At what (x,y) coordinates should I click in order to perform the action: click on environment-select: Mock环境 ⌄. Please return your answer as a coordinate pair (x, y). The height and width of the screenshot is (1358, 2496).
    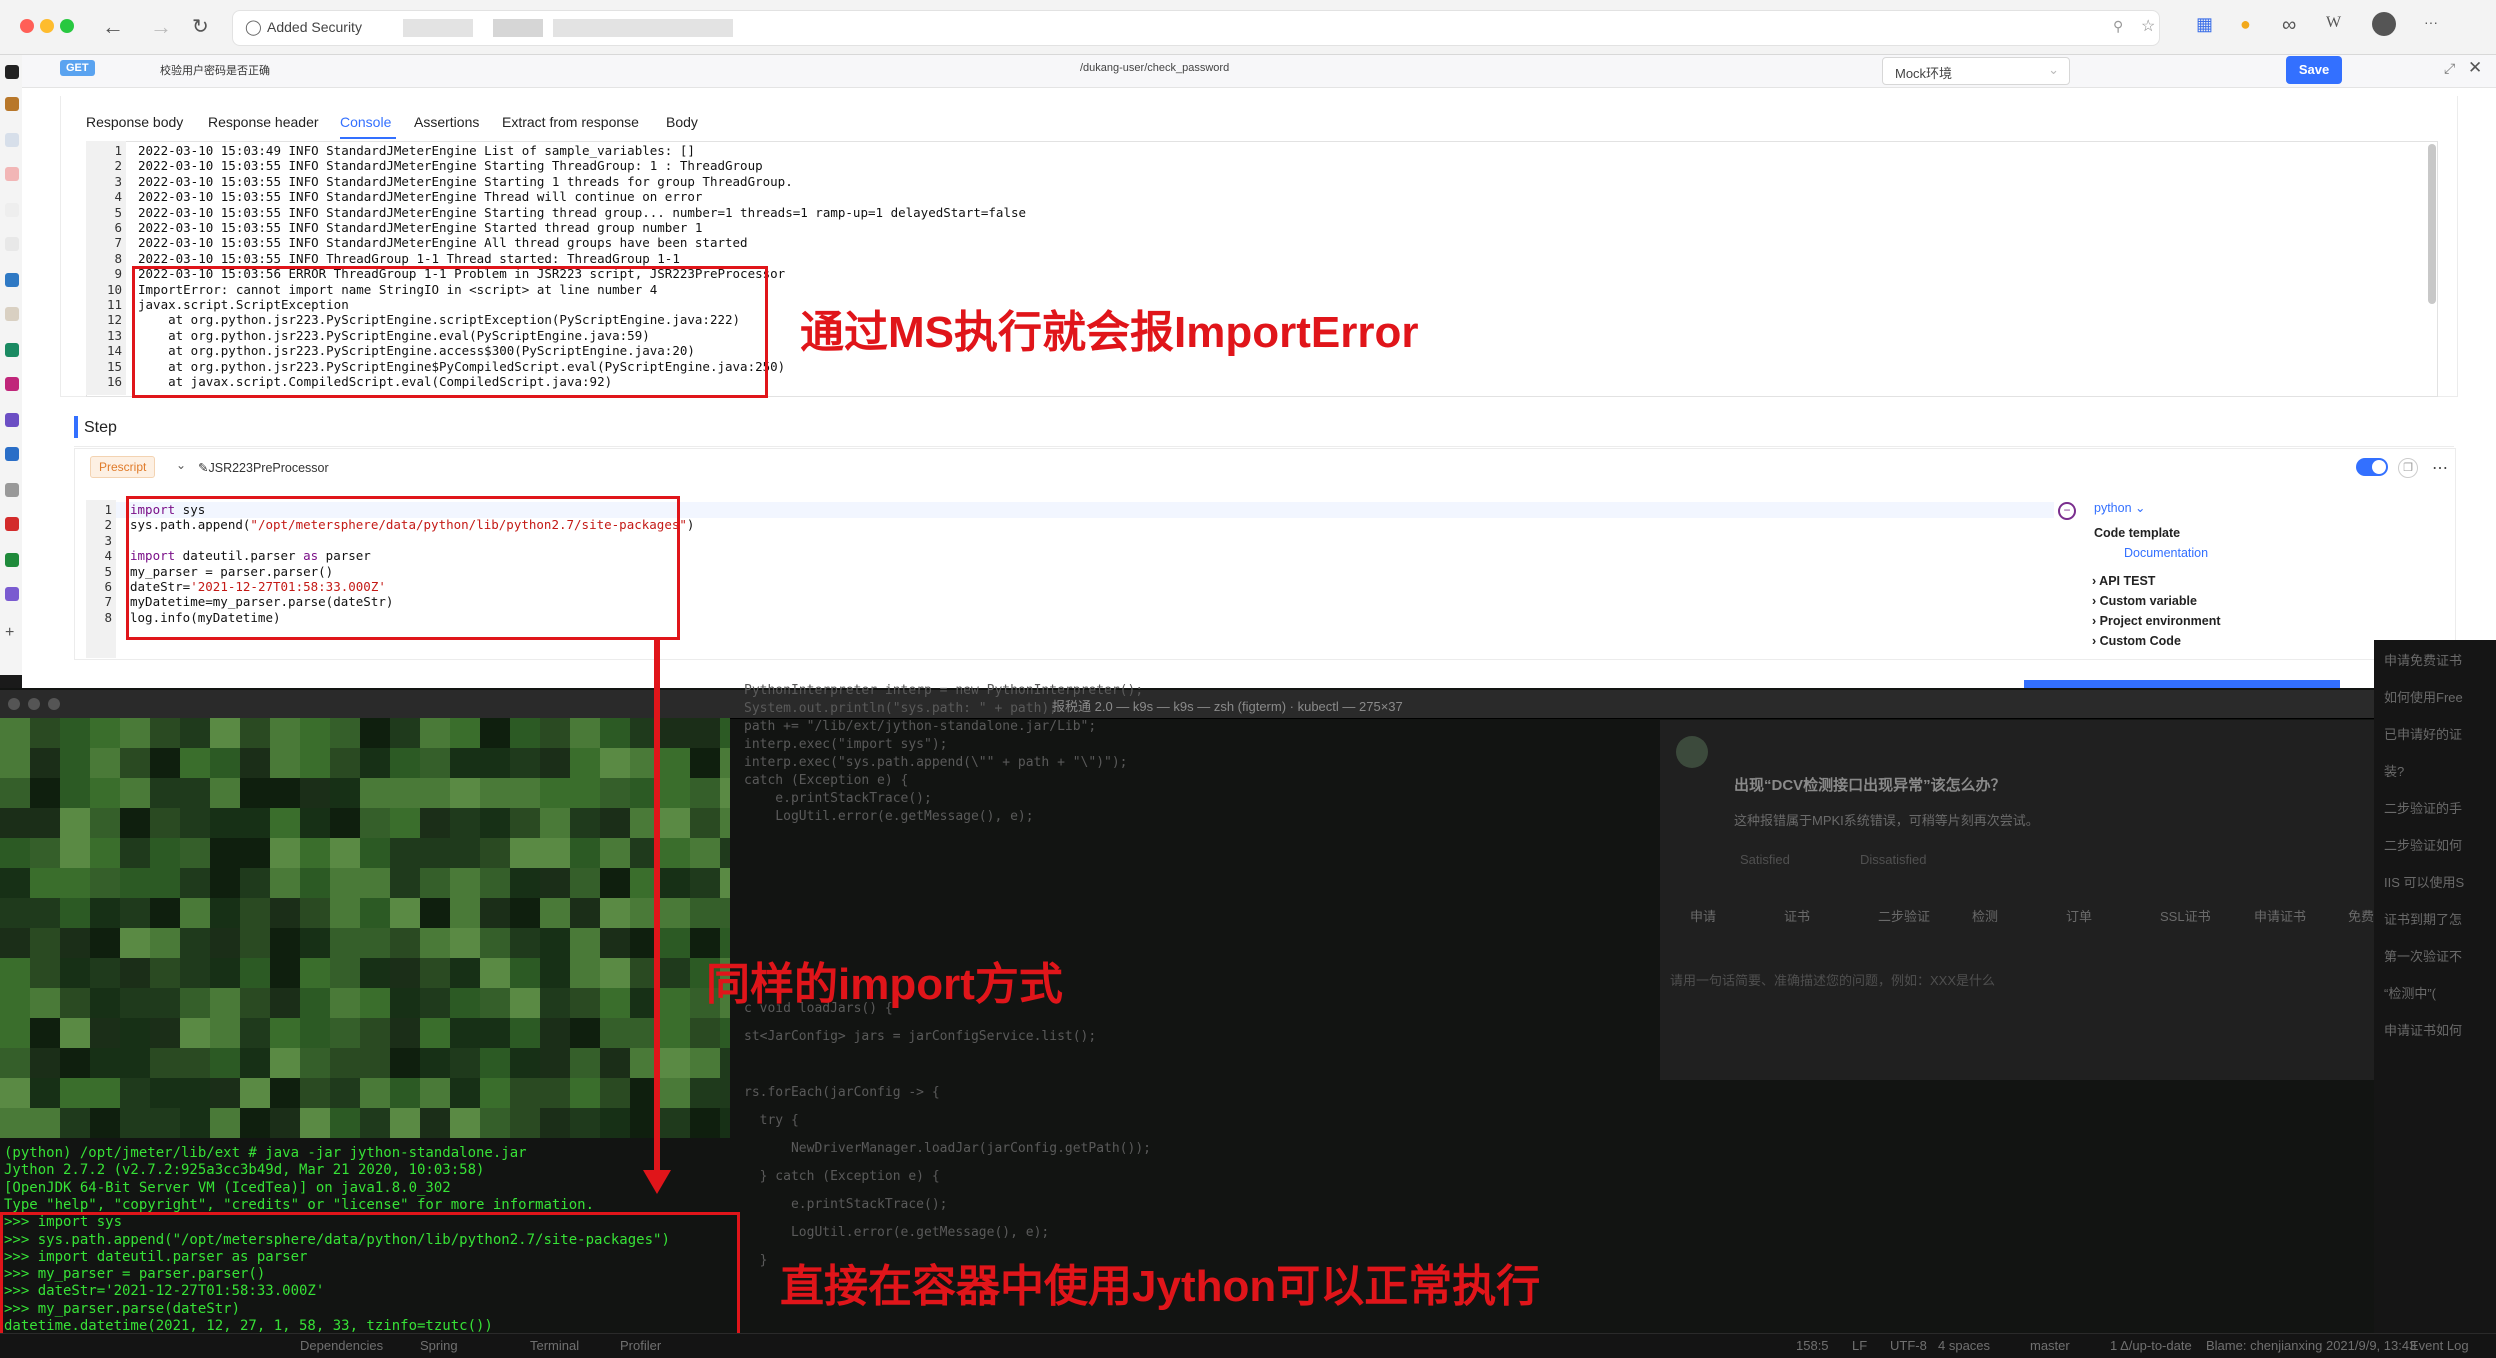
    Looking at the image, I should click on (1976, 71).